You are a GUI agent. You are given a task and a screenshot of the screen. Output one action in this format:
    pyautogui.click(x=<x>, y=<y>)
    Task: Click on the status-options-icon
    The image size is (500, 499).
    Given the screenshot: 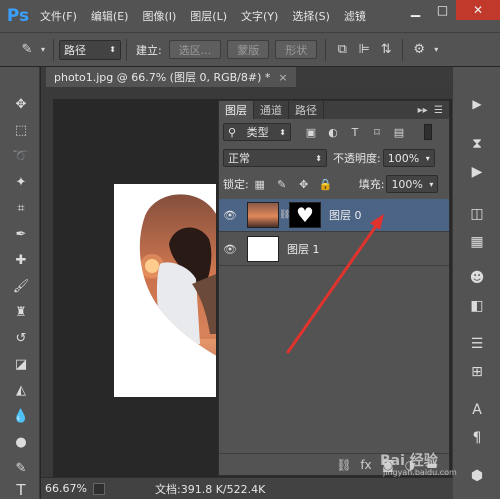 What is the action you would take?
    pyautogui.click(x=99, y=488)
    